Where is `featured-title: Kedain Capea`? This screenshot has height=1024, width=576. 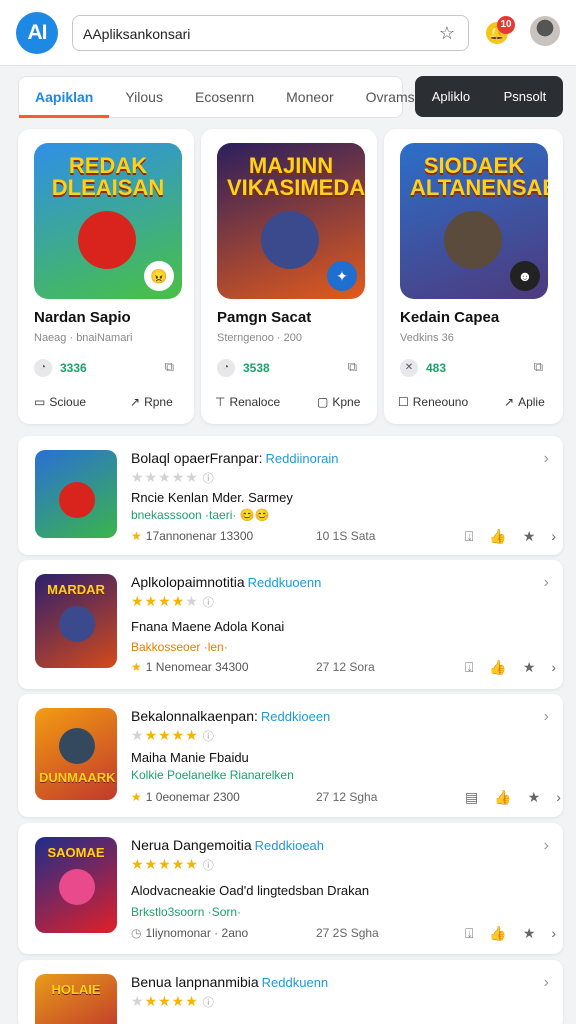
featured-title: Kedain Capea is located at coordinates (450, 317).